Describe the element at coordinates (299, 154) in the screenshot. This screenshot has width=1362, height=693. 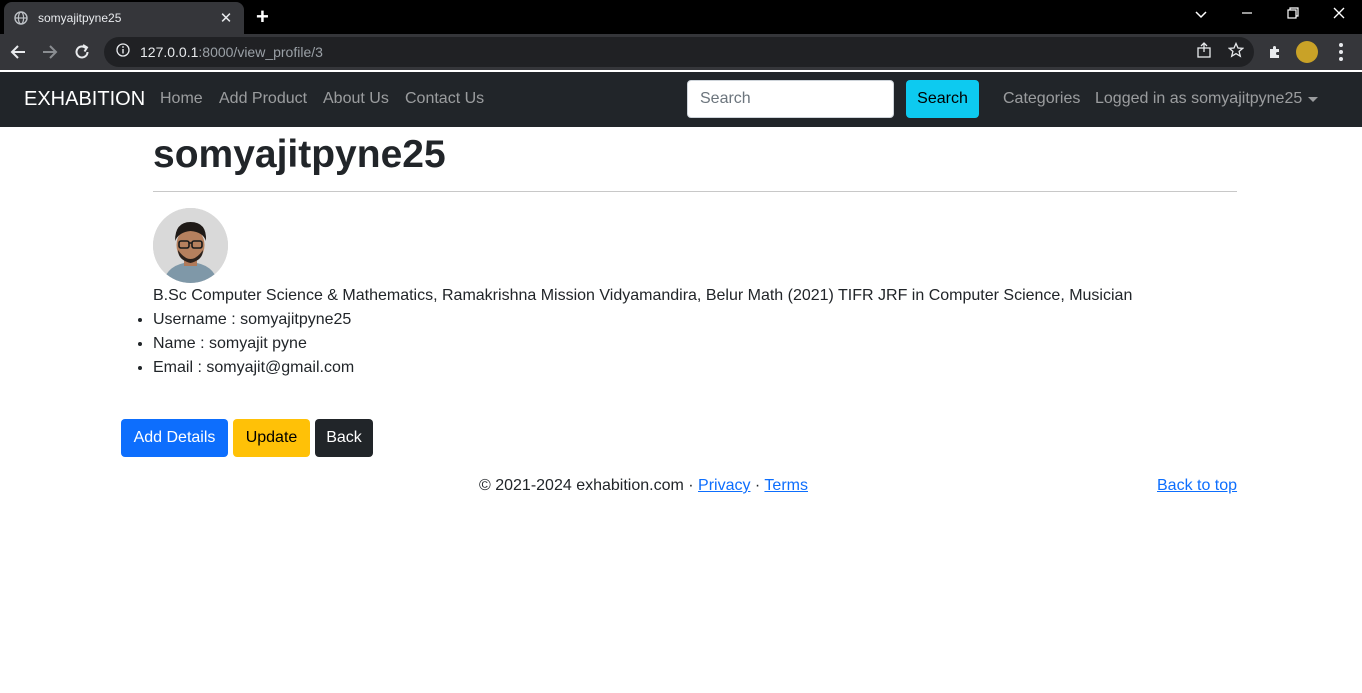
I see `page-title: somyajitpyne25` at that location.